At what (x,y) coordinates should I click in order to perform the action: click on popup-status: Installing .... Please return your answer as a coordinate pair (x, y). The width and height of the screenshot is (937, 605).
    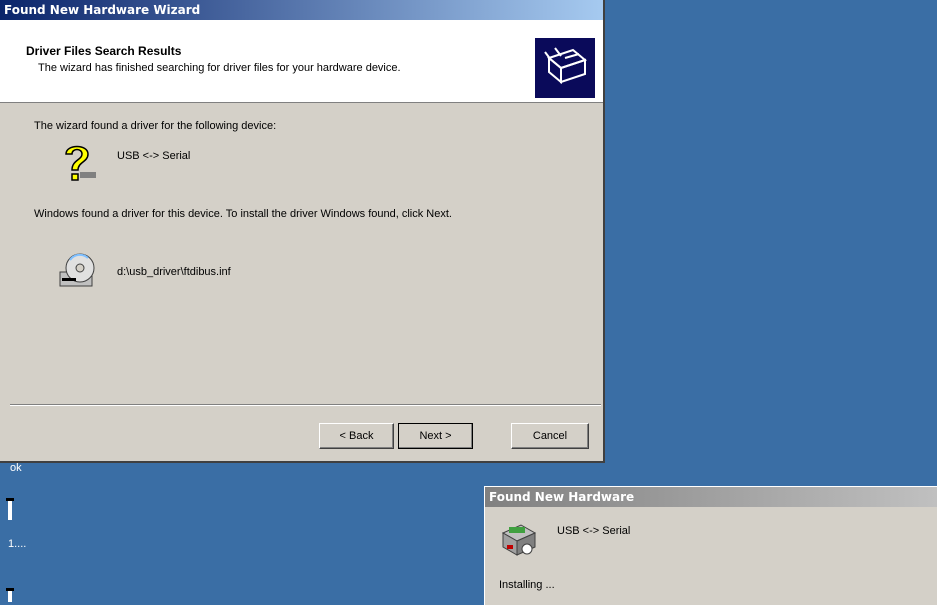
    Looking at the image, I should click on (527, 585).